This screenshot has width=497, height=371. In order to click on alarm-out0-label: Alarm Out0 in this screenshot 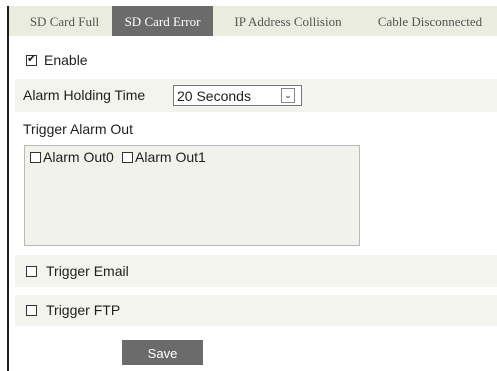, I will do `click(78, 157)`.